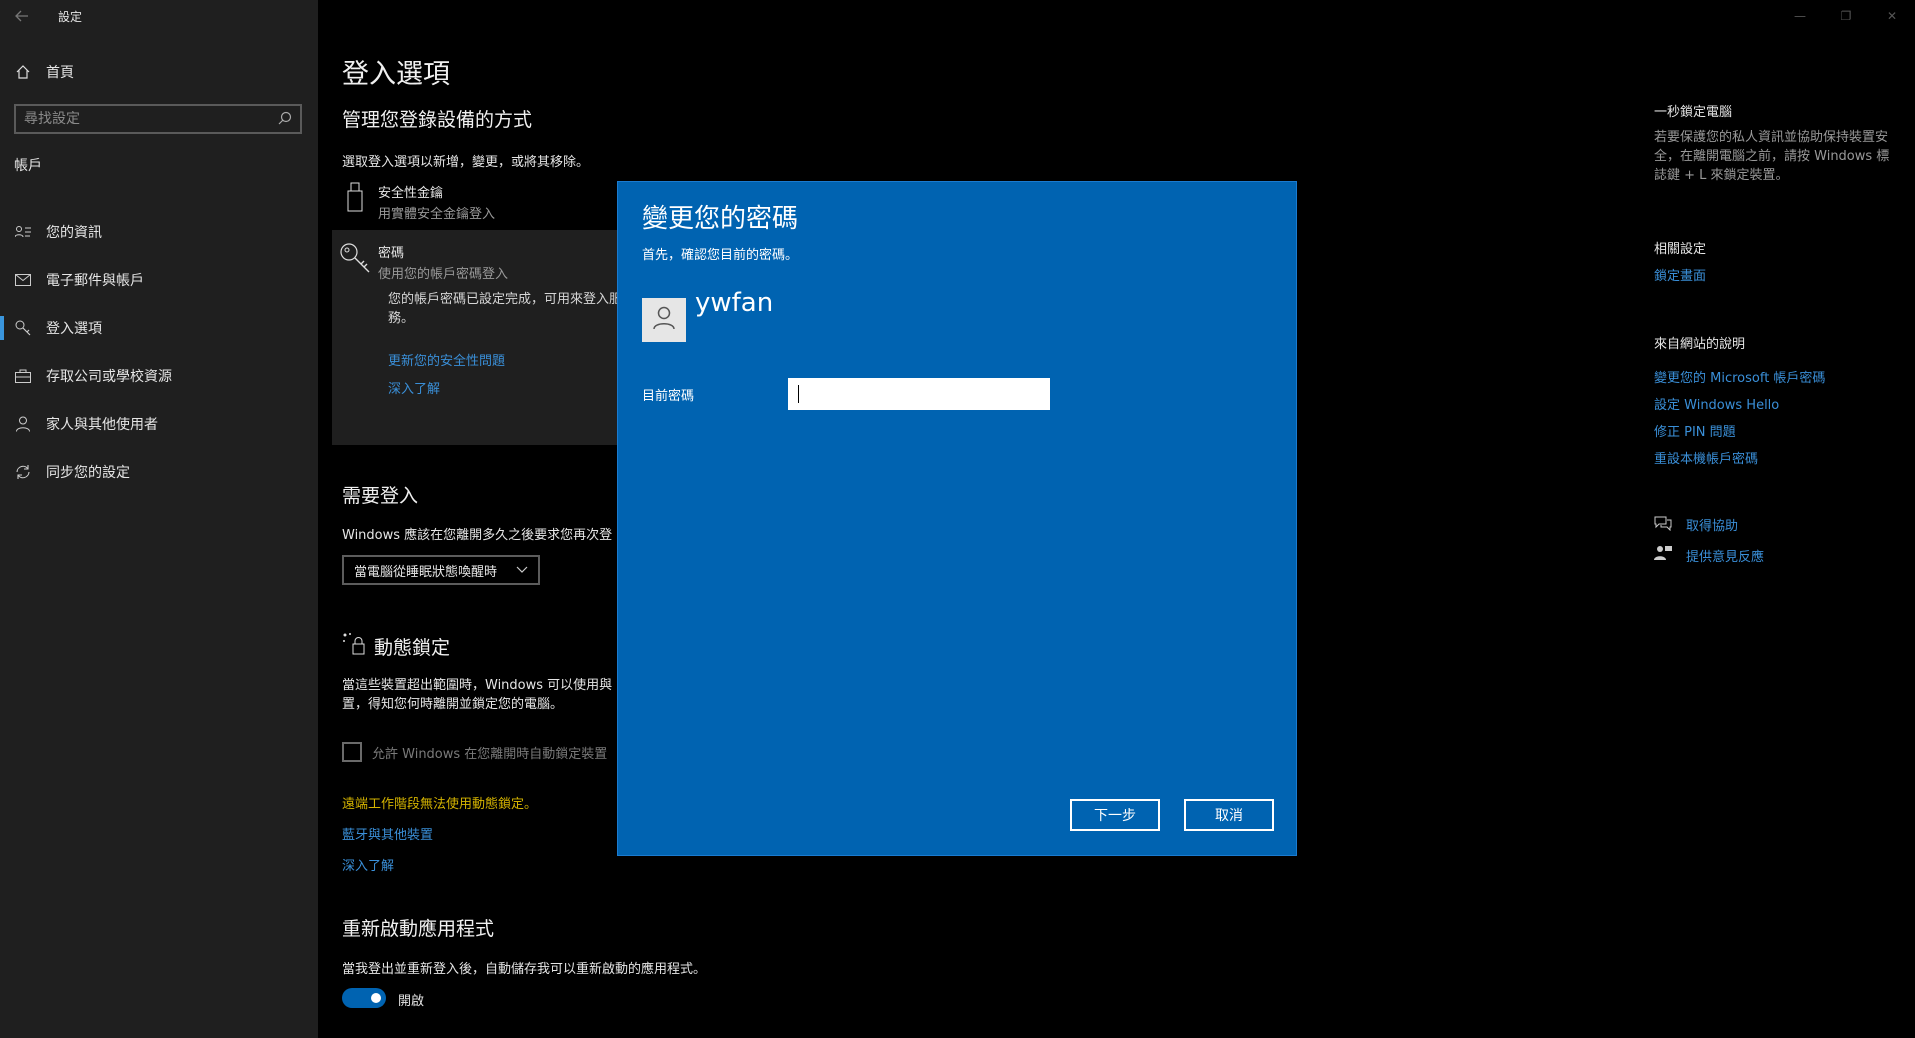  I want to click on home-icon, so click(23, 72).